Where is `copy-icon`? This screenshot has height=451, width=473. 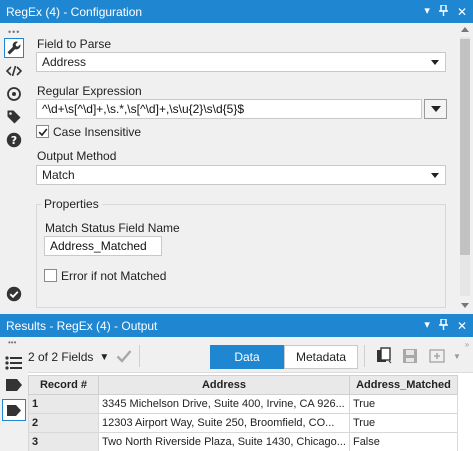
copy-icon is located at coordinates (384, 356).